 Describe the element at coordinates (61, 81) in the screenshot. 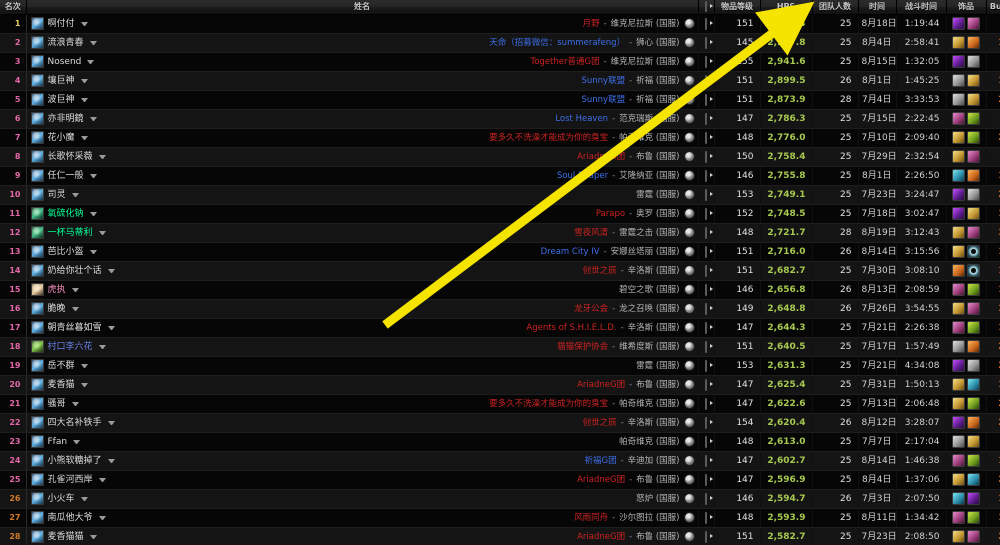

I see `player-name: 壤巨神` at that location.